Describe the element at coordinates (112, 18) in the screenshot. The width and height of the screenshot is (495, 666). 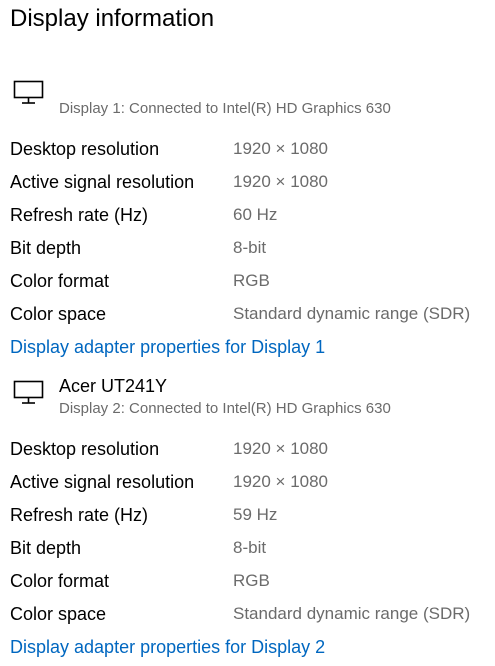
I see `page-title: Display information` at that location.